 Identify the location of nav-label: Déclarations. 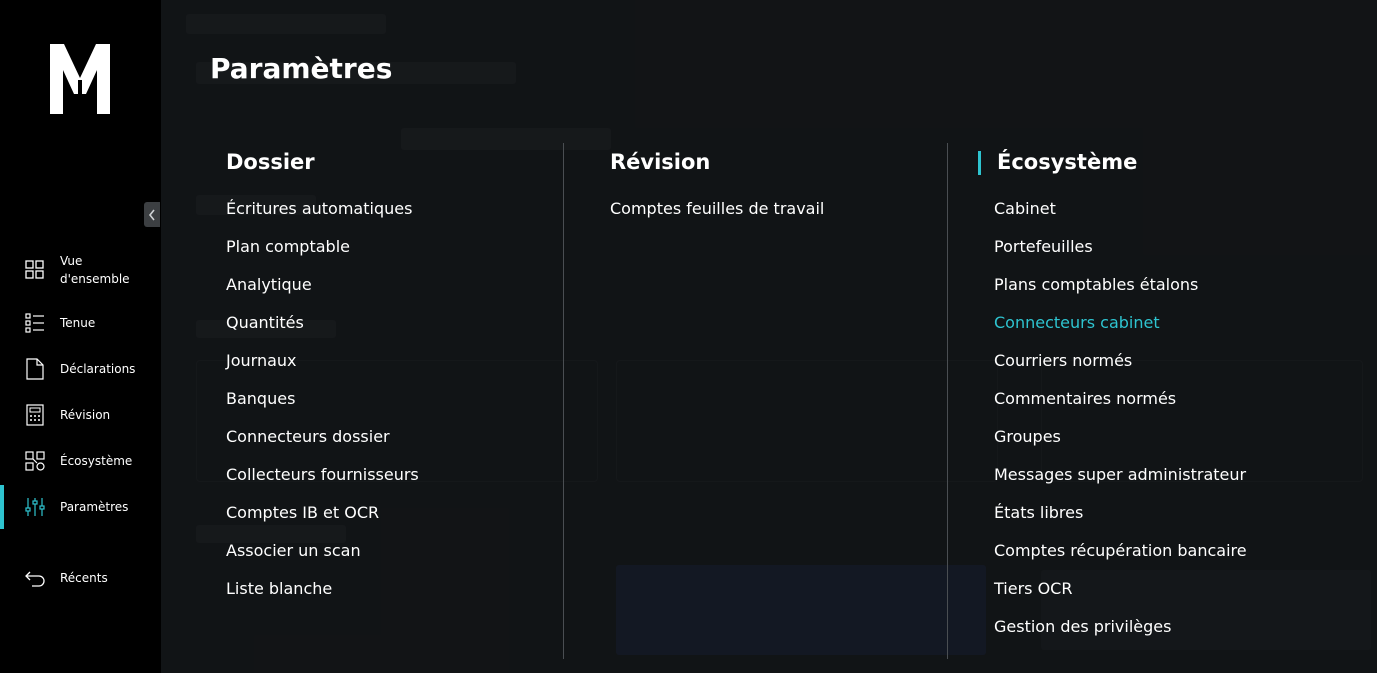
(98, 369).